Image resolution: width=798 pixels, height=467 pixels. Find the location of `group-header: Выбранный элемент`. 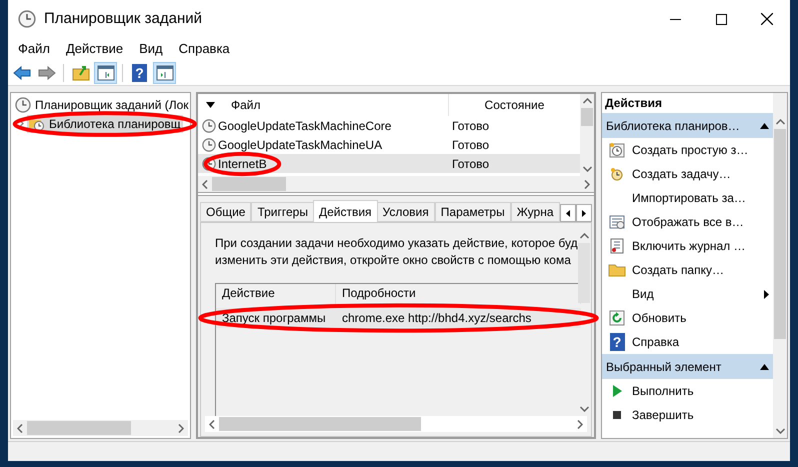

group-header: Выбранный элемент is located at coordinates (687, 366).